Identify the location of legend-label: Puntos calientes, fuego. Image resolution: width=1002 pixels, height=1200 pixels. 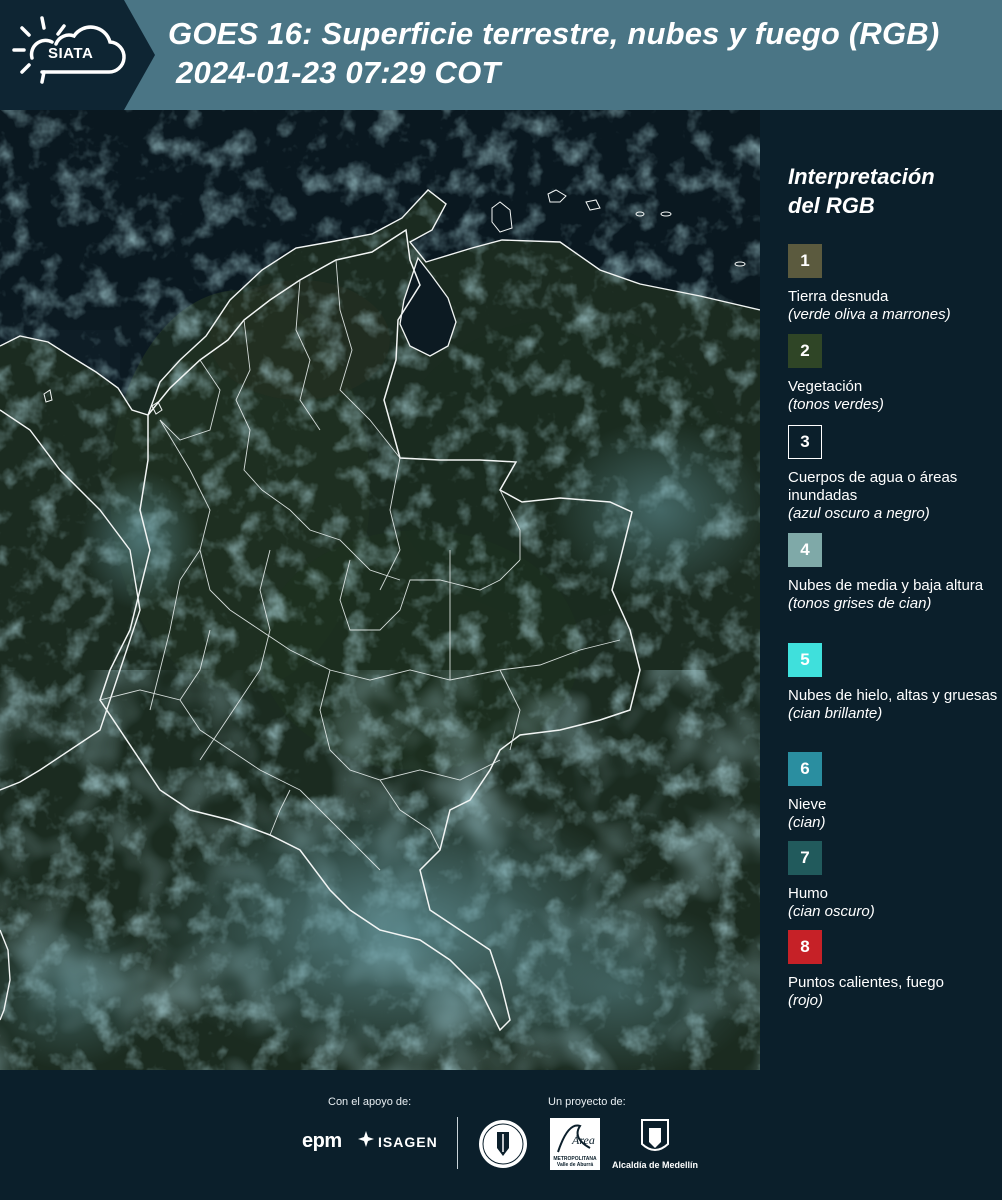
(866, 982).